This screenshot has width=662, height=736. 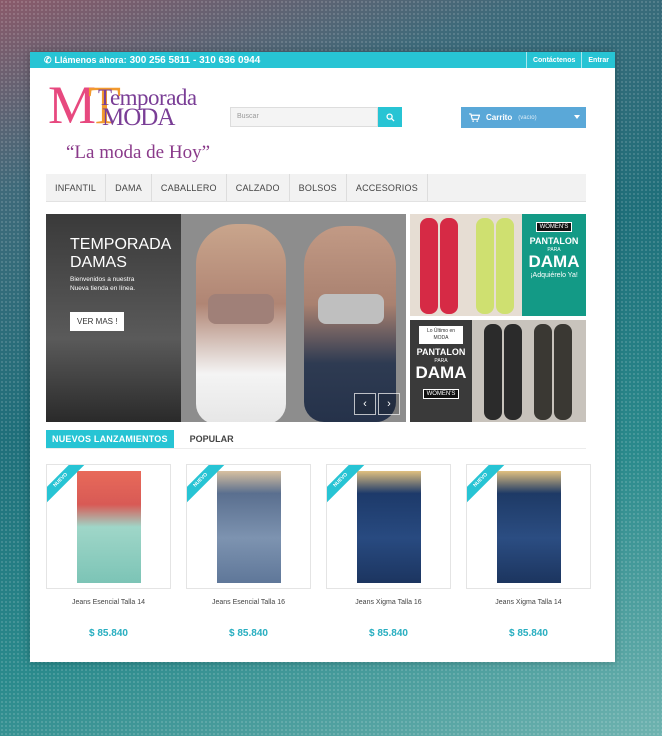 I want to click on chevron-right-icon: ›, so click(x=389, y=404).